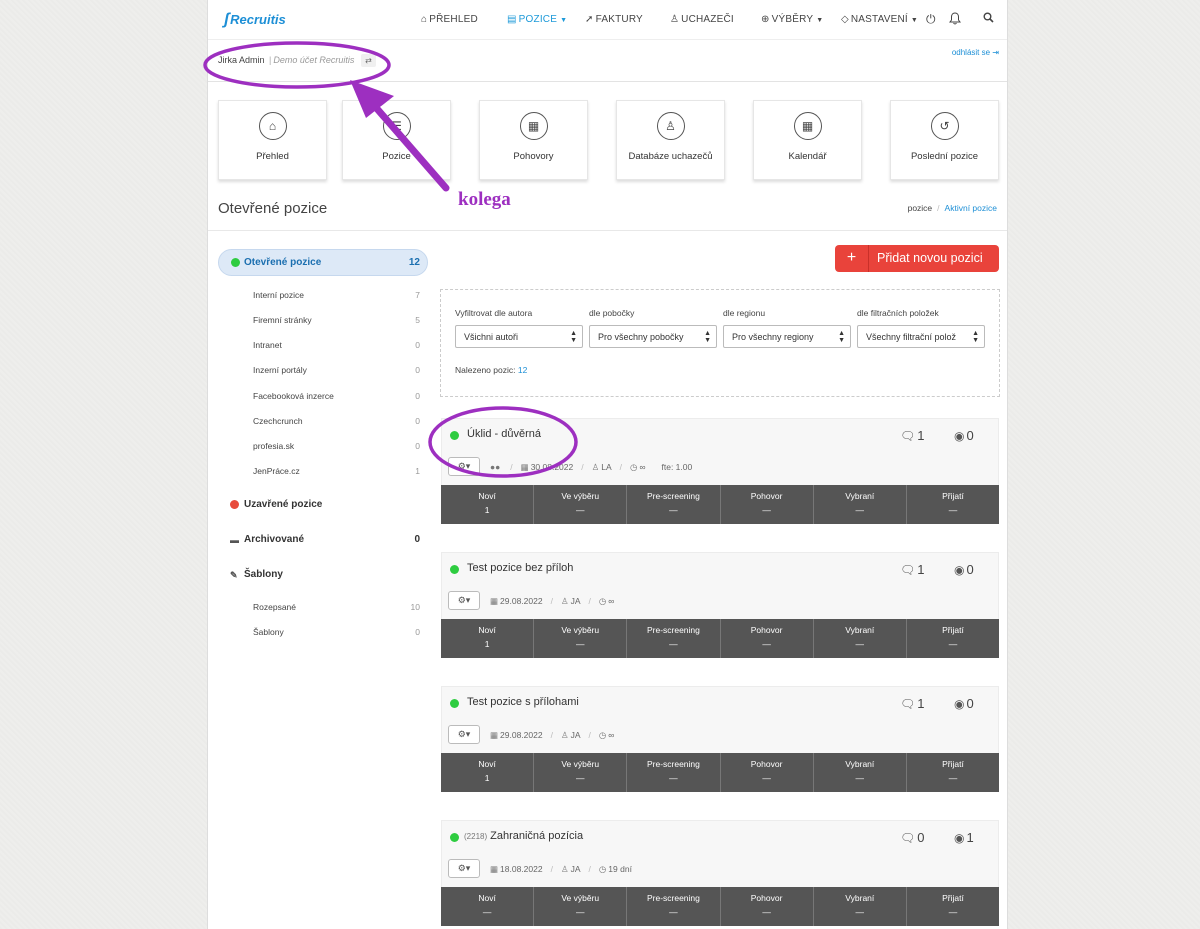 This screenshot has width=1200, height=929. I want to click on tile-kalendar: ▦ Kalendář, so click(807, 140).